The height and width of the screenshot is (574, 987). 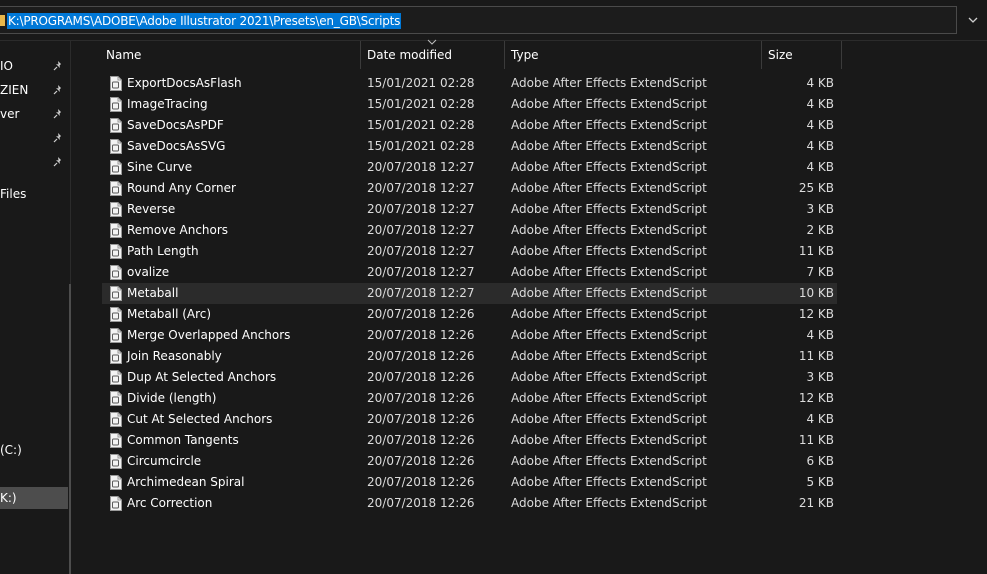 I want to click on nav-item: (C:), so click(x=35, y=450).